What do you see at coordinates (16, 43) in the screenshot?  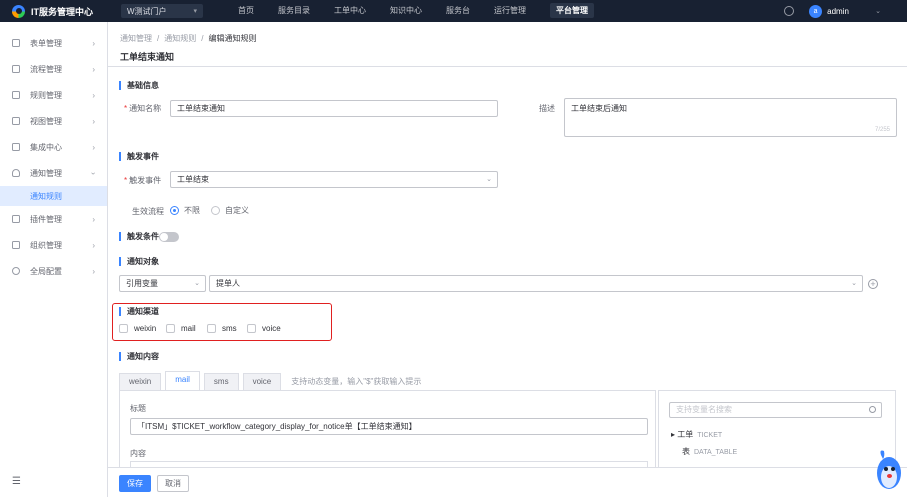 I see `form-icon` at bounding box center [16, 43].